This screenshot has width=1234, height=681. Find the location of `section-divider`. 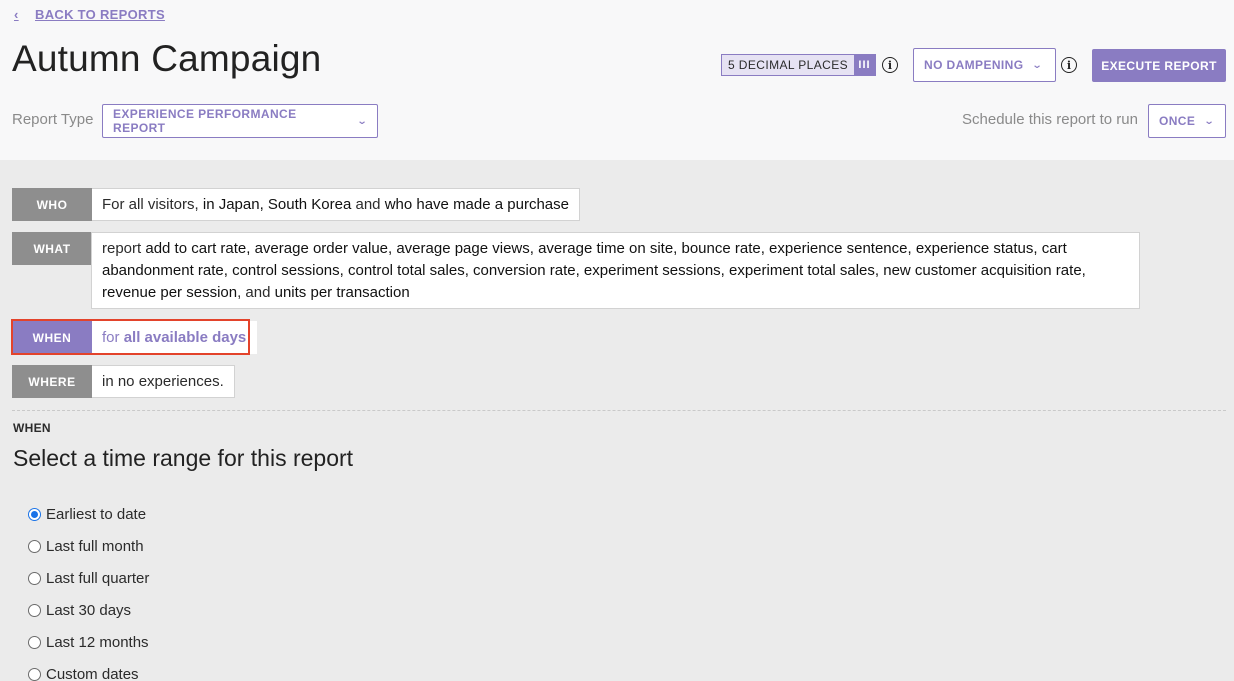

section-divider is located at coordinates (619, 410).